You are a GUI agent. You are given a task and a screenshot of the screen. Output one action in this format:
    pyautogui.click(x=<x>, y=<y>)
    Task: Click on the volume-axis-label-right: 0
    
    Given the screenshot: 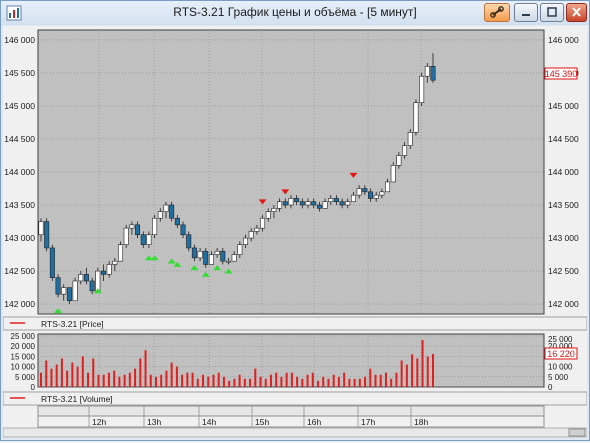 What is the action you would take?
    pyautogui.click(x=550, y=387)
    